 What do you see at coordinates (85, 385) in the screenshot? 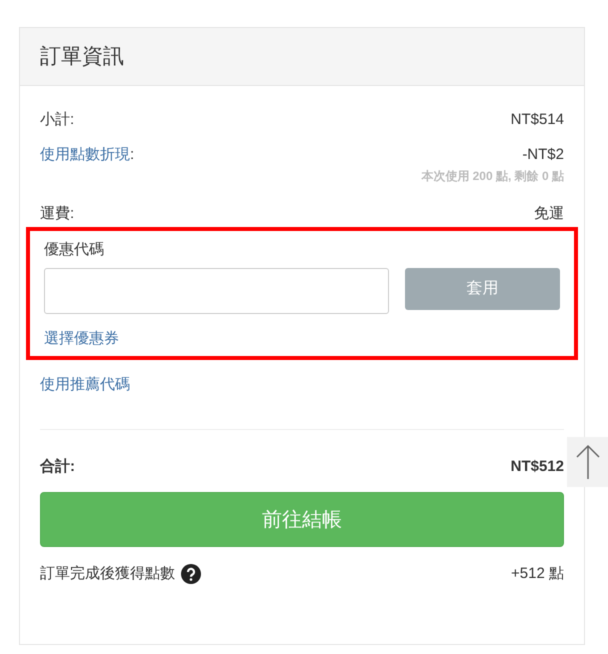
I see `referral-code-link: 使用推薦代碼` at bounding box center [85, 385].